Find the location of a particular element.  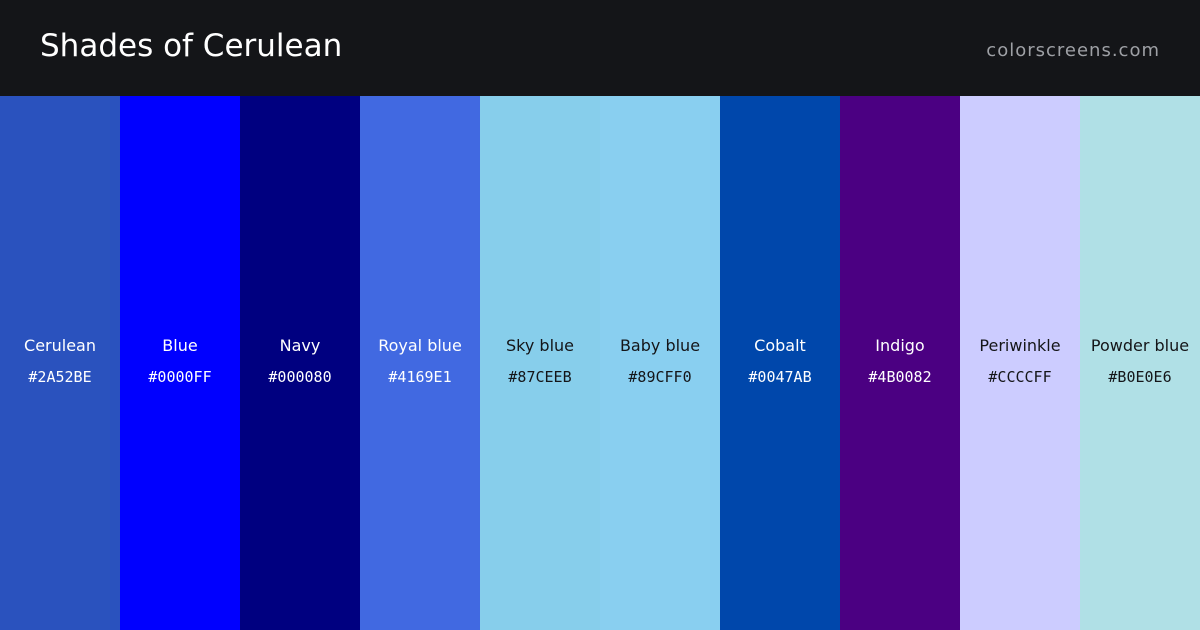

swatch-hex: #4169E1 is located at coordinates (420, 377).